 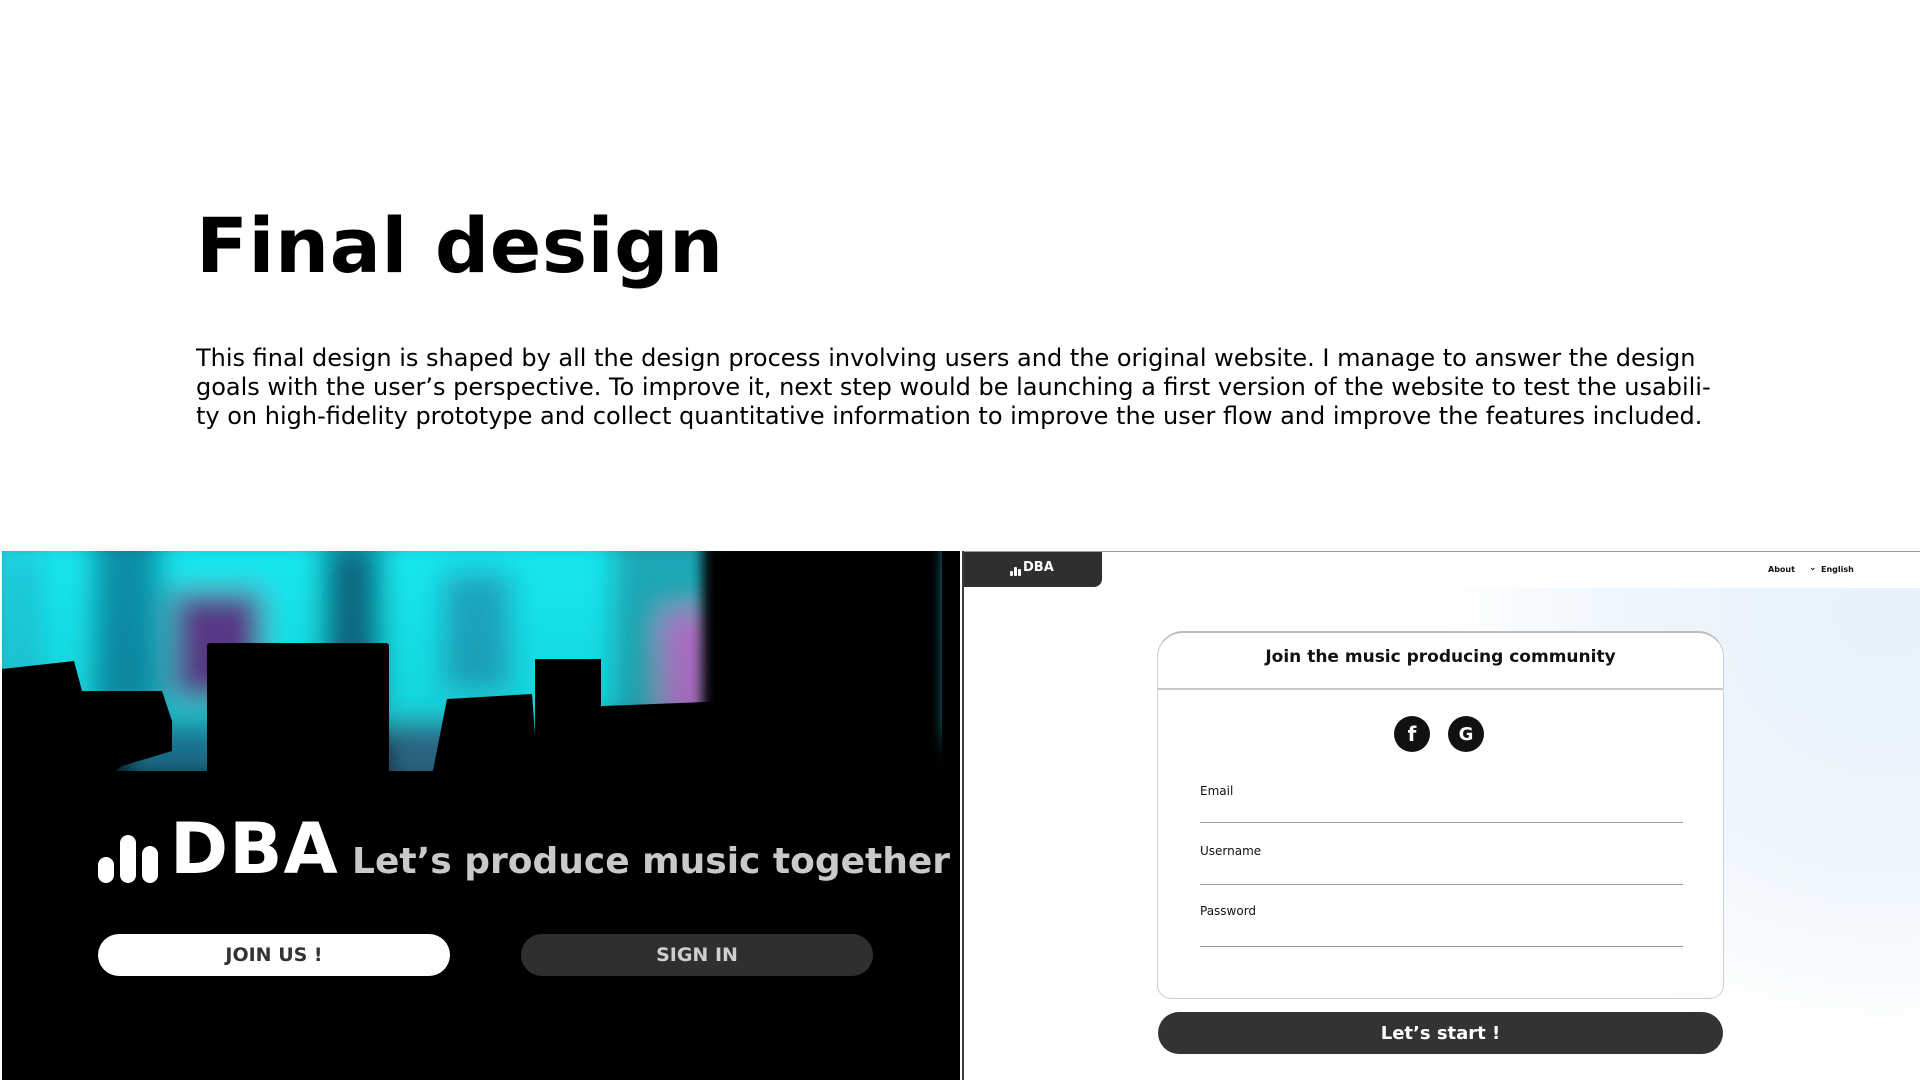 What do you see at coordinates (1466, 734) in the screenshot?
I see `google-icon: G` at bounding box center [1466, 734].